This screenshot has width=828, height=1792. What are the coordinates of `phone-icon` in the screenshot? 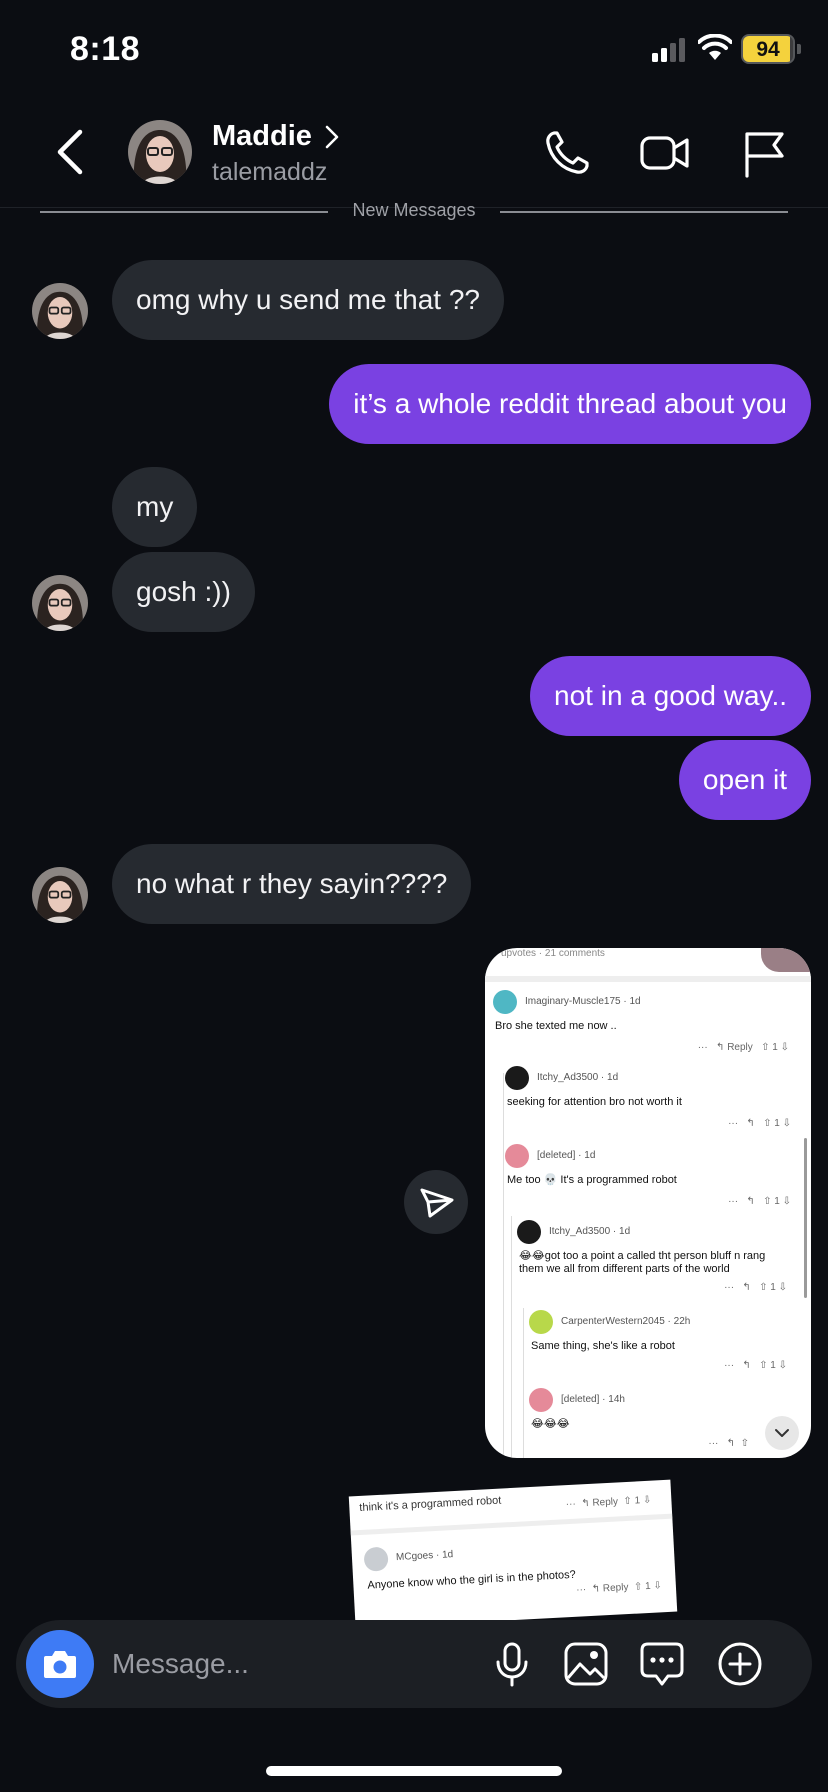 It's located at (567, 153).